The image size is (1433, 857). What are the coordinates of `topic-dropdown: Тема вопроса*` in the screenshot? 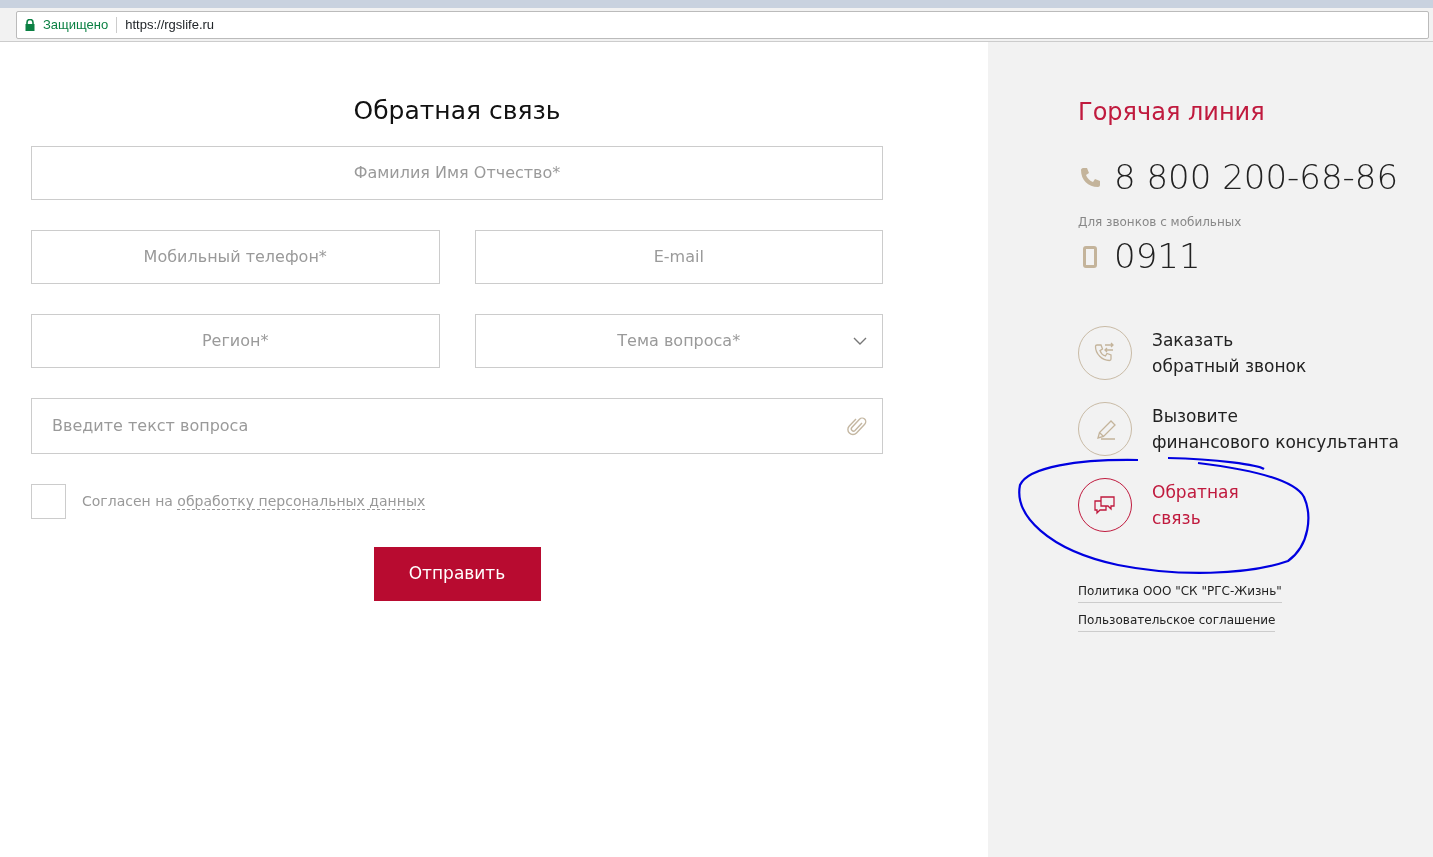 It's located at (678, 340).